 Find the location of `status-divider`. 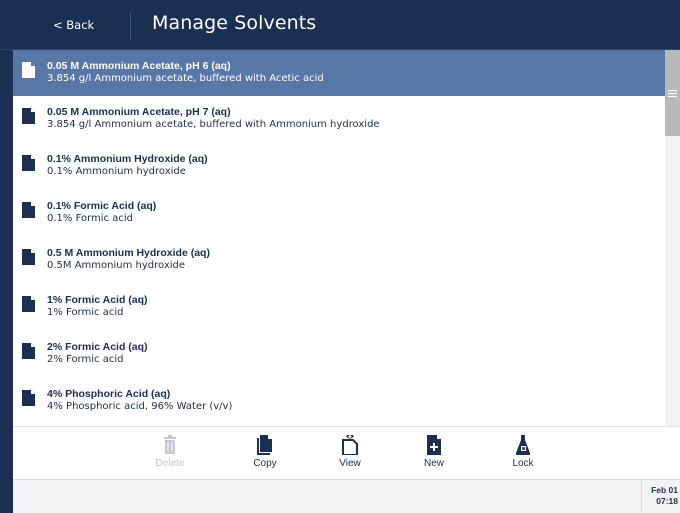

status-divider is located at coordinates (641, 496).